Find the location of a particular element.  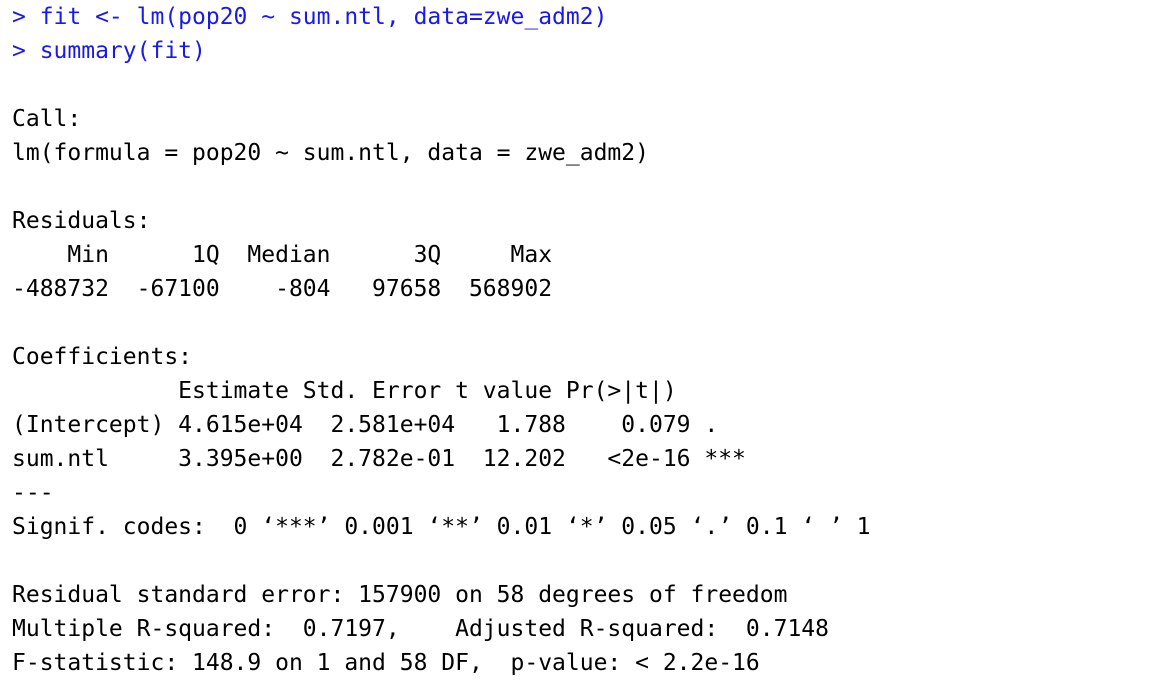

residuals-labels: Min 1Q Median 3Q Max is located at coordinates (289, 255).